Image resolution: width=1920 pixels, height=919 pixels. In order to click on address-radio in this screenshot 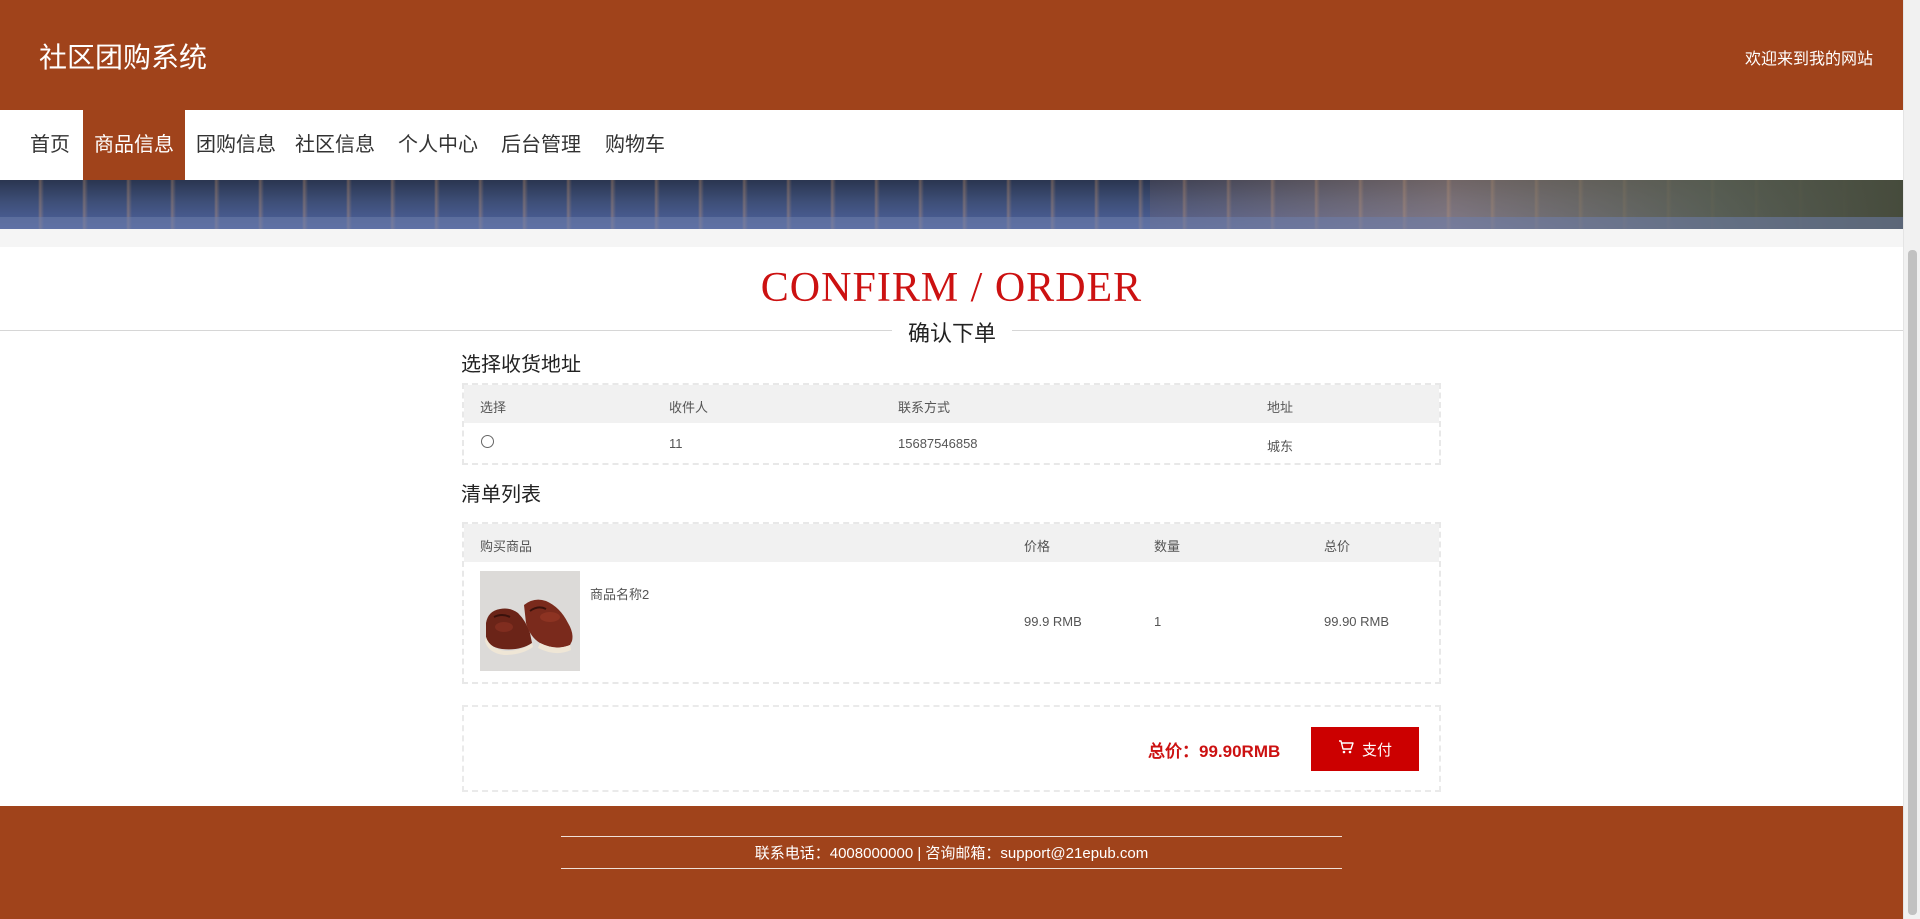, I will do `click(487, 441)`.